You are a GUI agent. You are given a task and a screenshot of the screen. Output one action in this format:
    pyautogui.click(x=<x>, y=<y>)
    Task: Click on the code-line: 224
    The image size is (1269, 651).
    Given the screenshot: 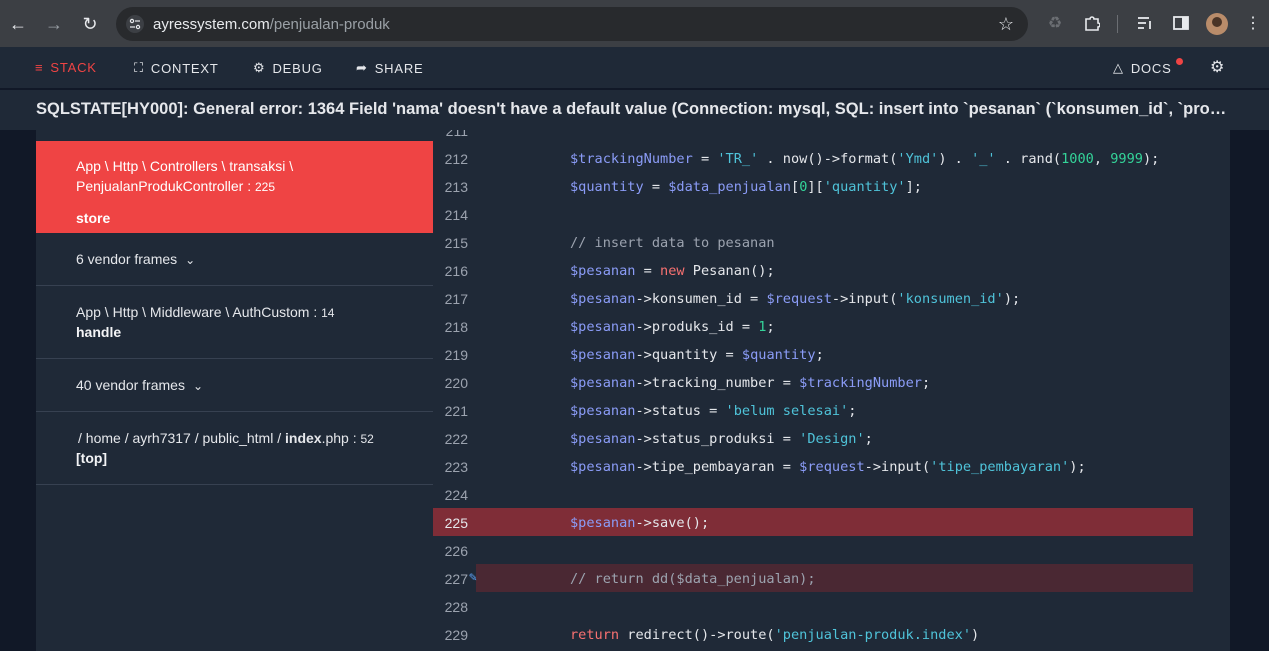 What is the action you would take?
    pyautogui.click(x=813, y=494)
    